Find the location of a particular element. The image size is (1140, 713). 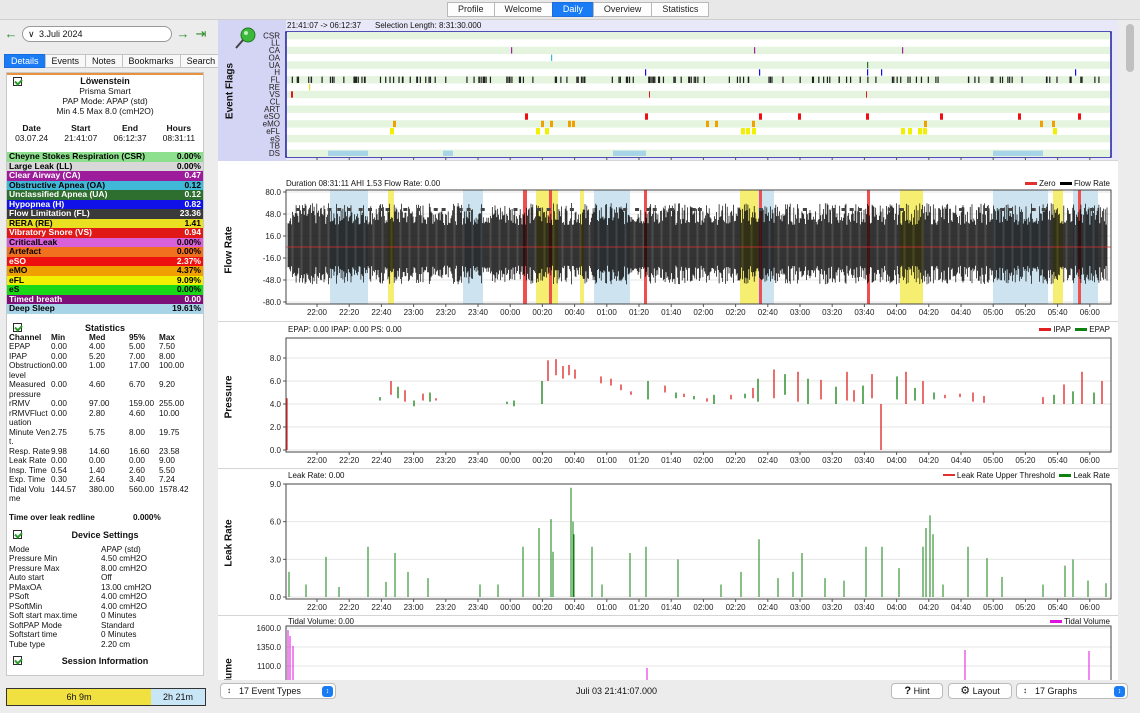

setting-row: PSoft 4.00 cmH2O is located at coordinates (106, 597).